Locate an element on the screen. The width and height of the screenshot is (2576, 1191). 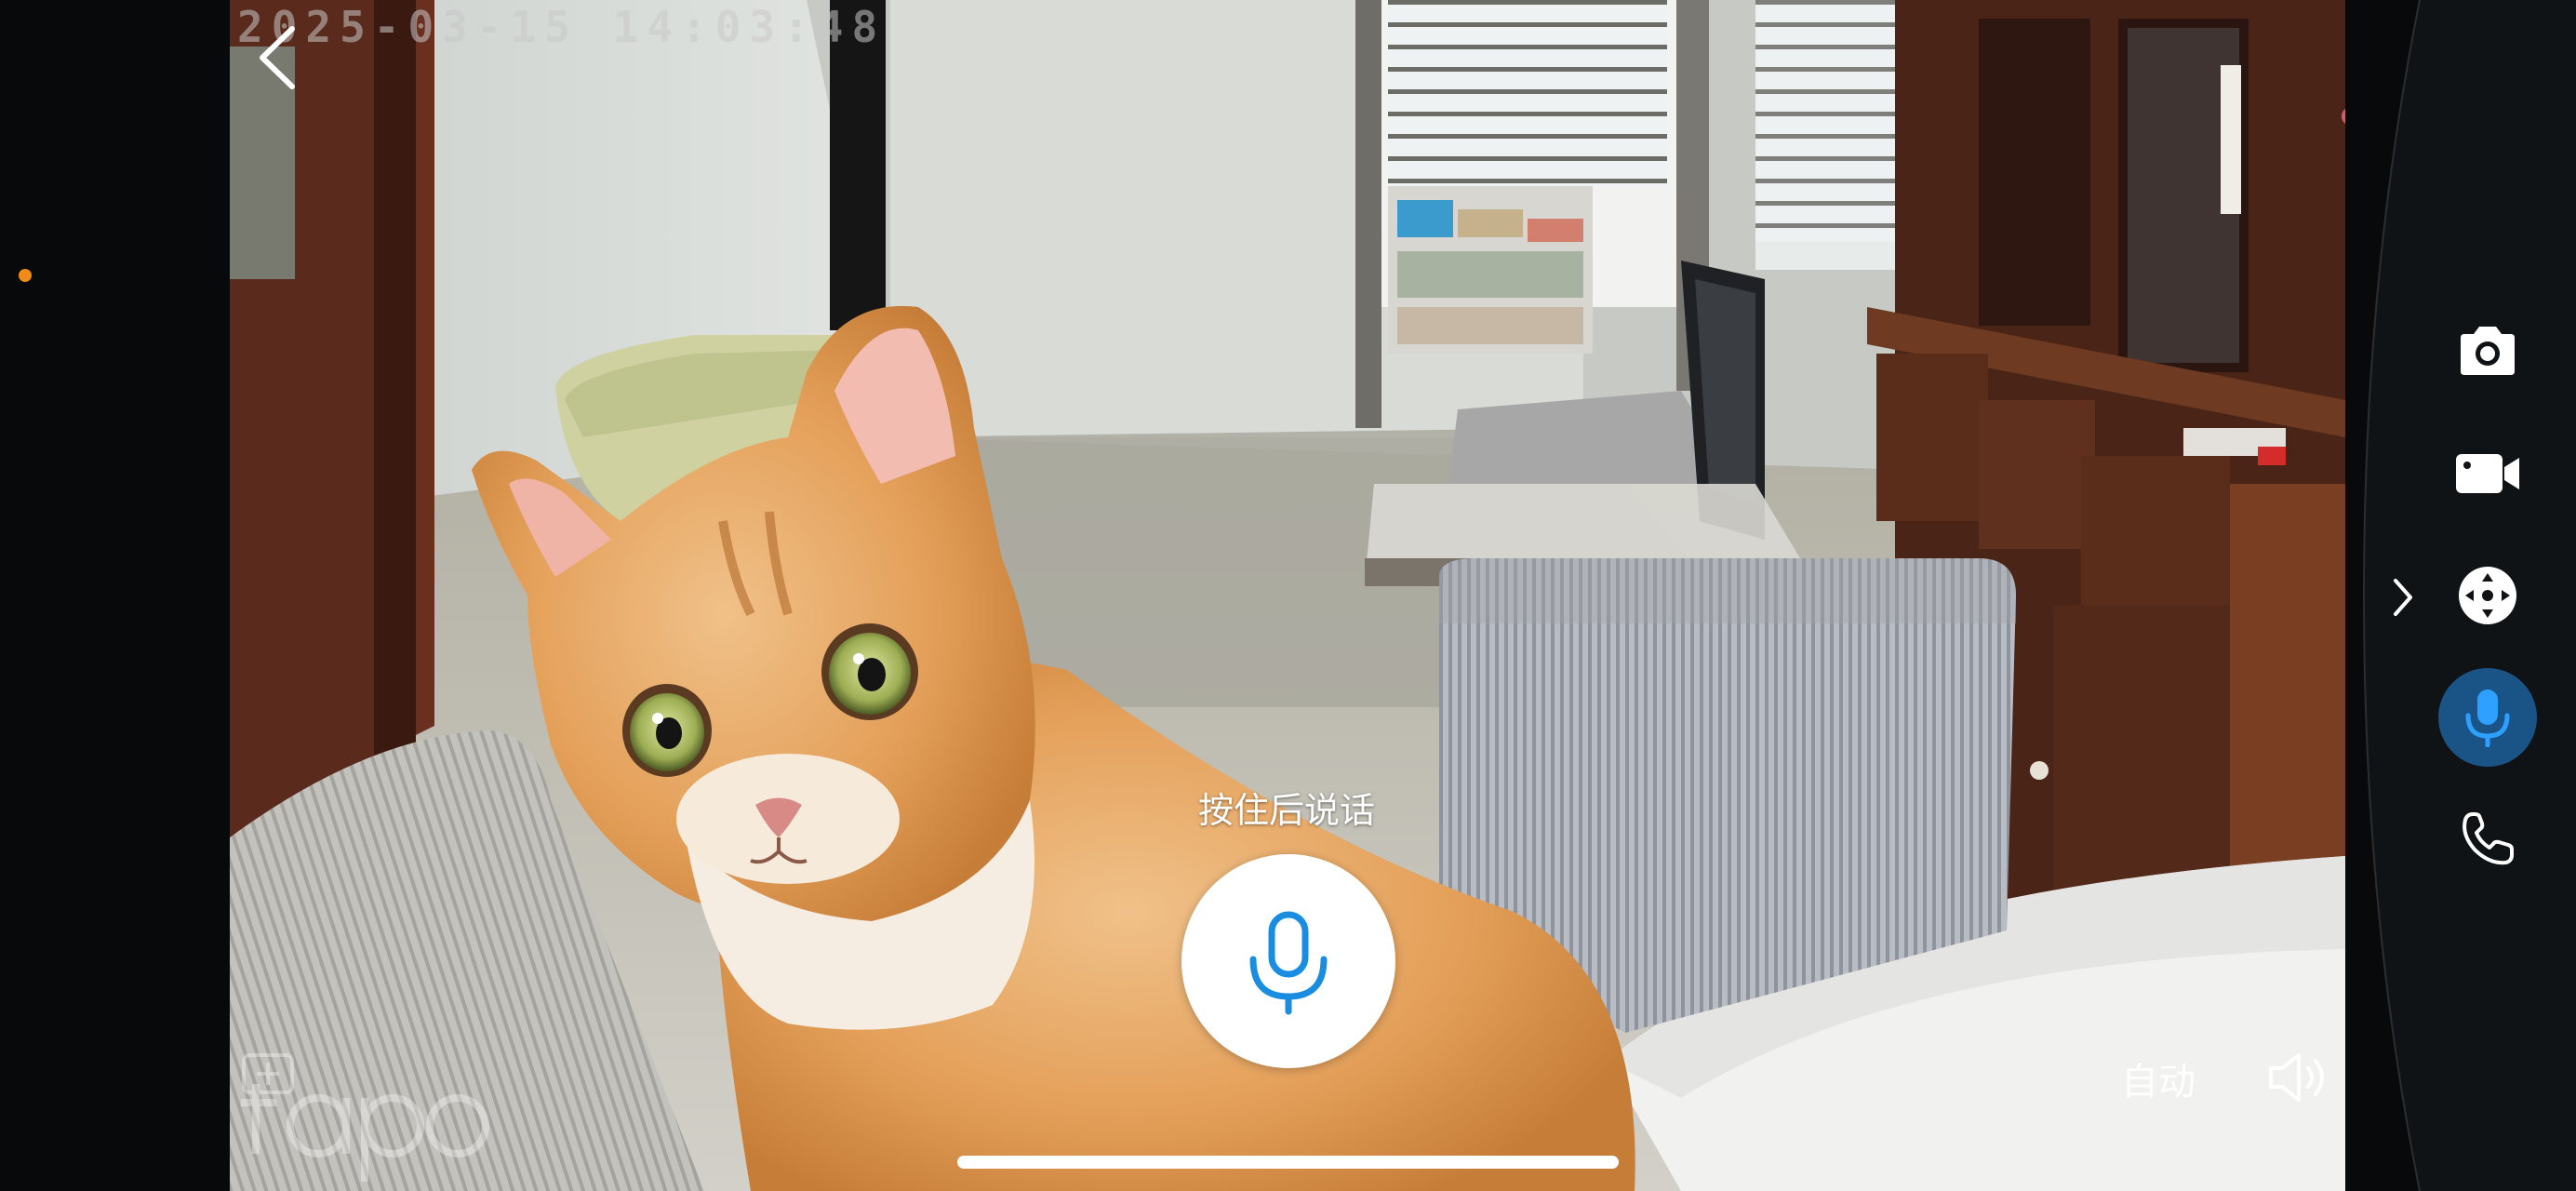
expand-panel-button is located at coordinates (2402, 597).